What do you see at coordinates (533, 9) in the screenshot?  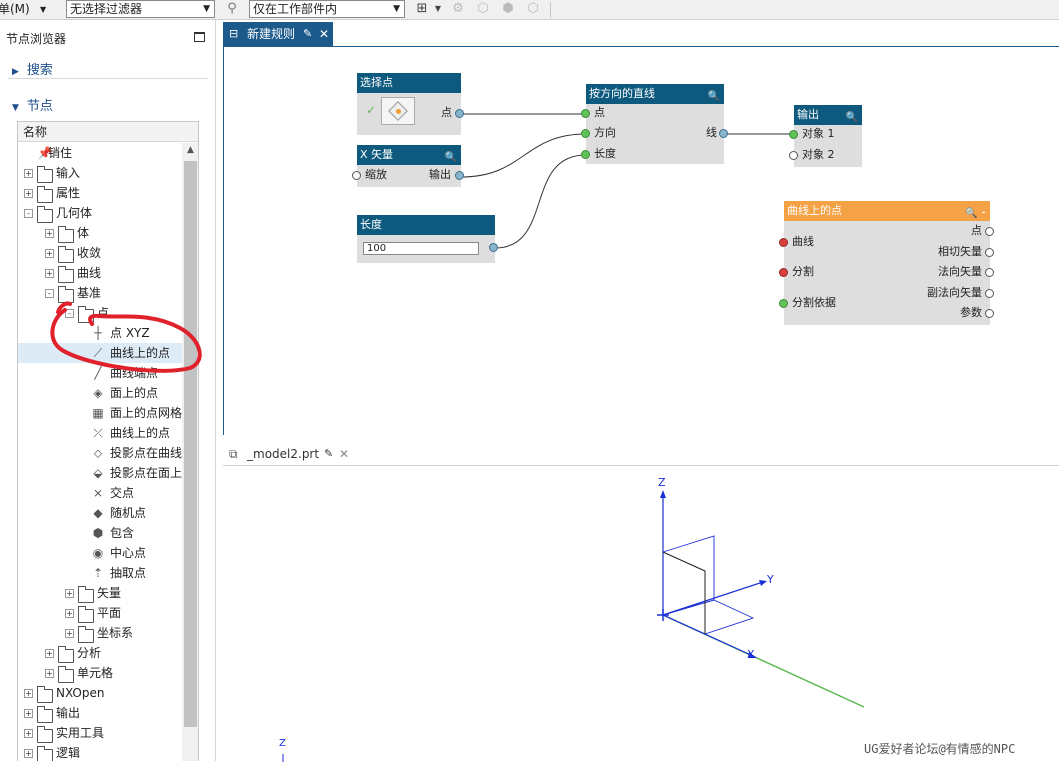 I see `snap-icon-4: ⬡` at bounding box center [533, 9].